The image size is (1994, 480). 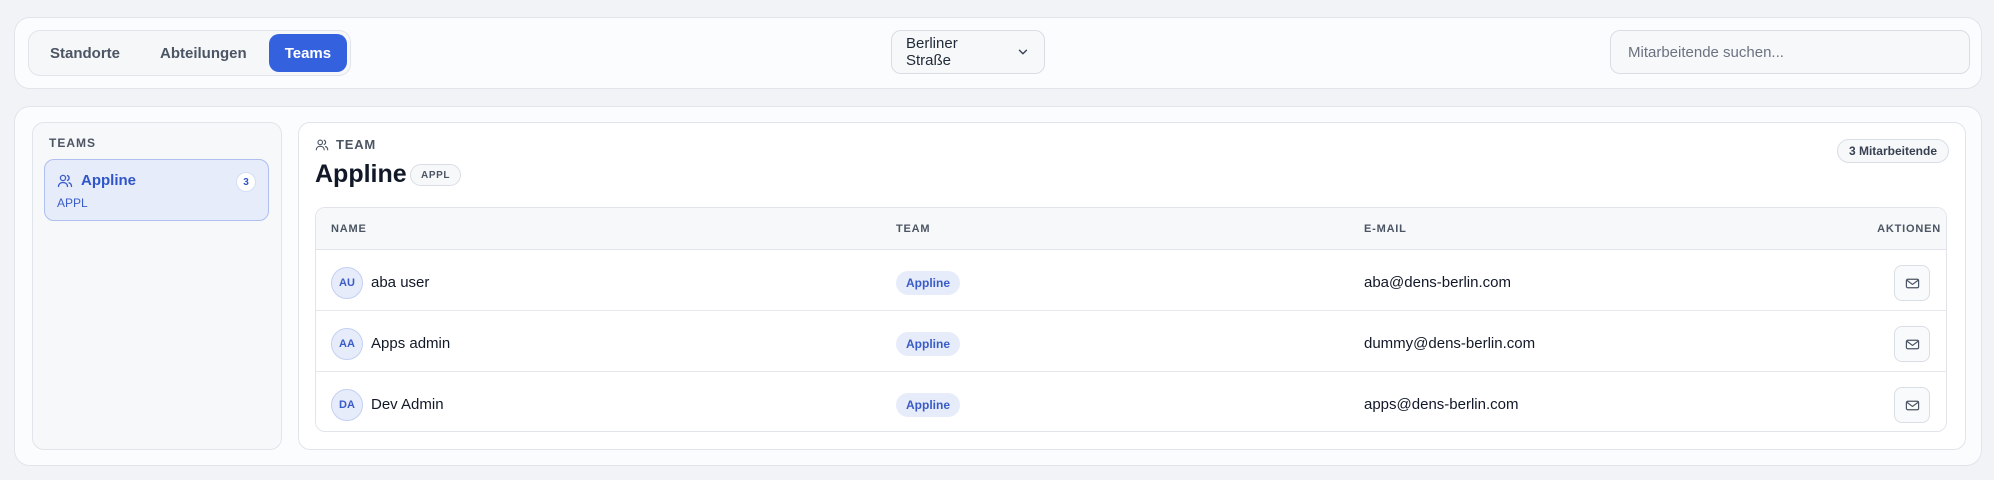 I want to click on column-header-name: NAME, so click(x=349, y=229).